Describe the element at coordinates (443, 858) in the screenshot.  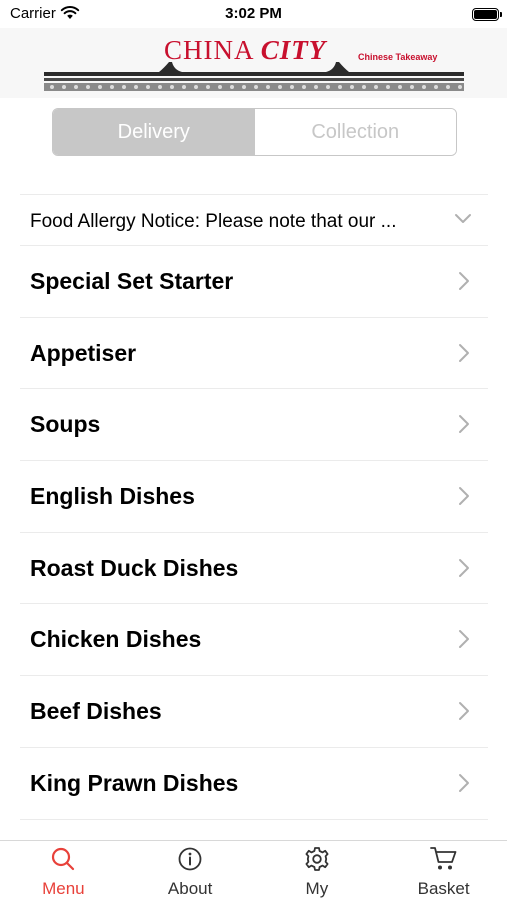
I see `cart-icon` at that location.